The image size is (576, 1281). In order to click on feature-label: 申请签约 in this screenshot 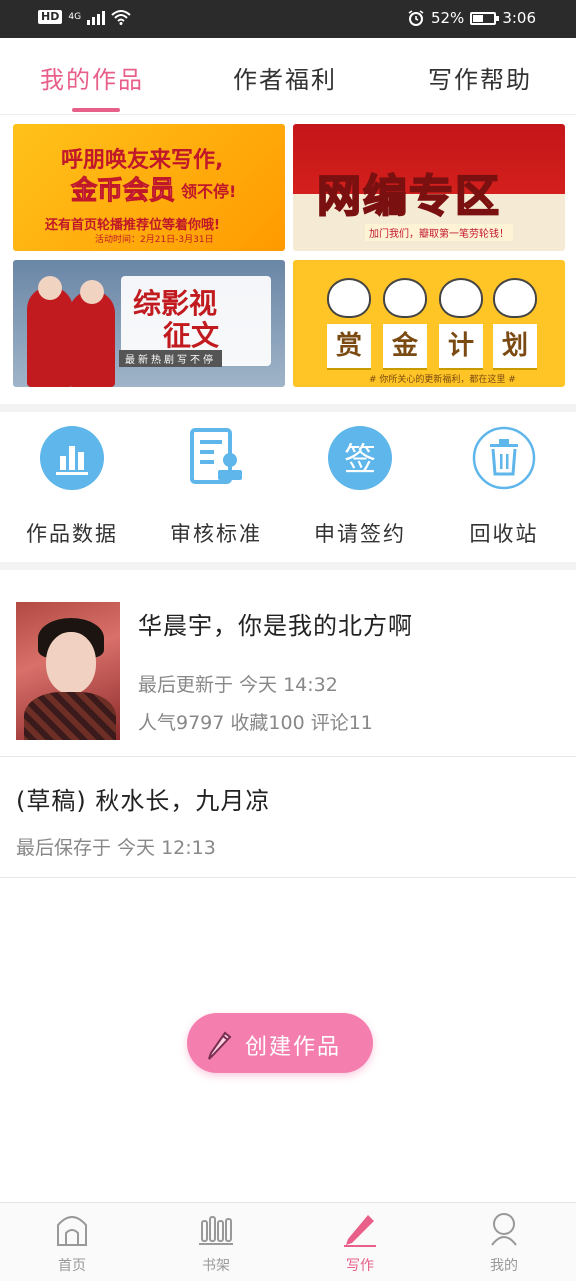, I will do `click(360, 534)`.